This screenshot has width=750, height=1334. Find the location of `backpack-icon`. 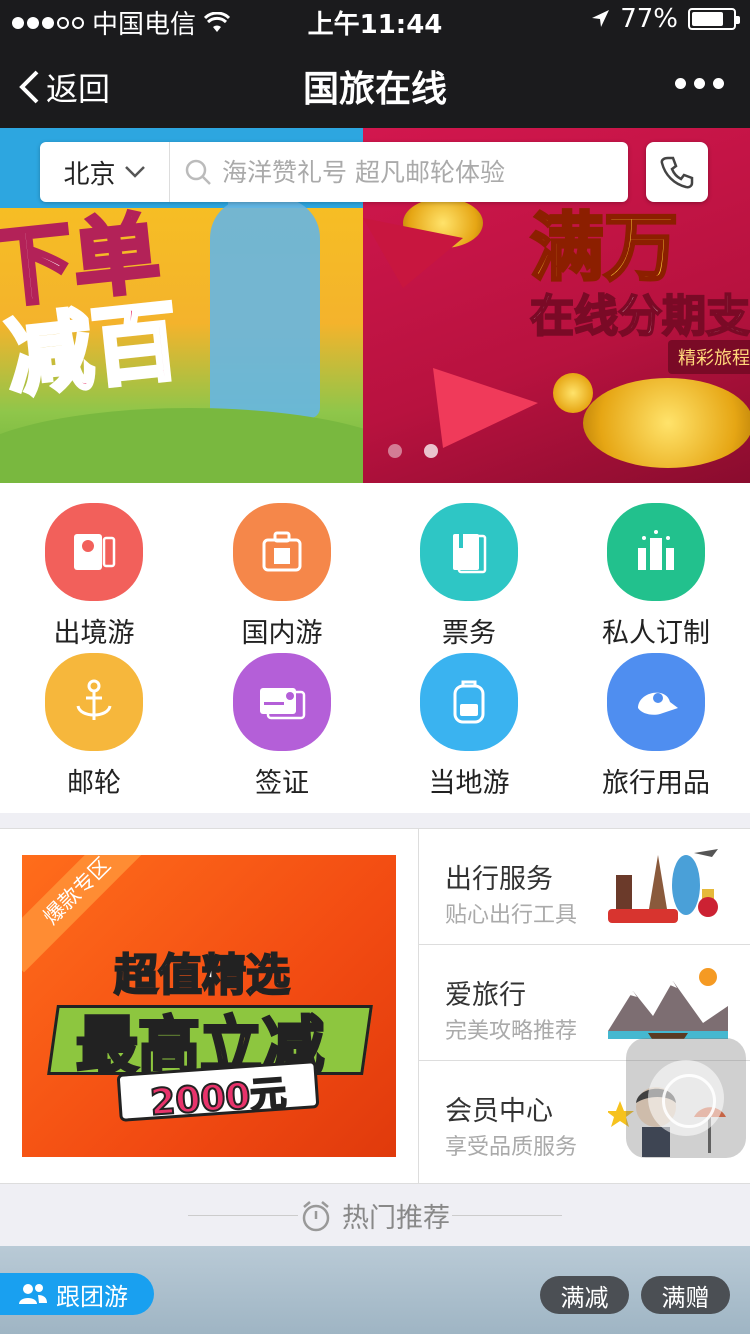

backpack-icon is located at coordinates (469, 702).